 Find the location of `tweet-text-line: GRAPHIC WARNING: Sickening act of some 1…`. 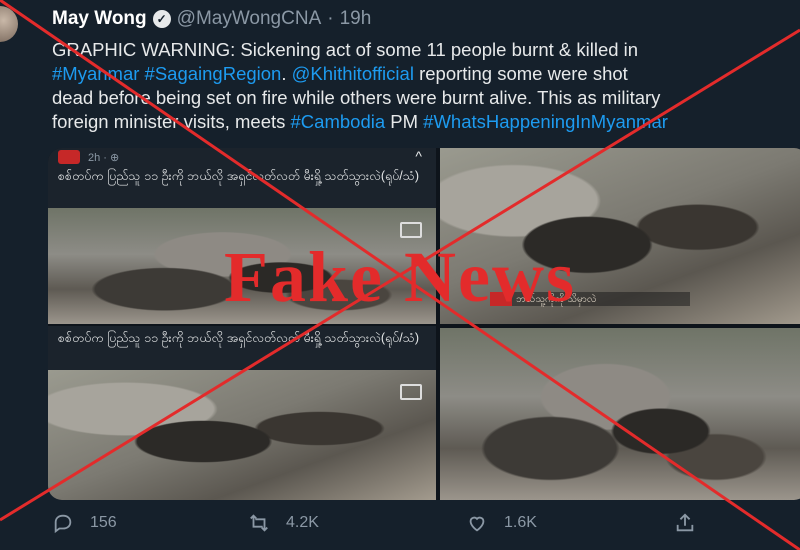

tweet-text-line: GRAPHIC WARNING: Sickening act of some 1… is located at coordinates (426, 50).